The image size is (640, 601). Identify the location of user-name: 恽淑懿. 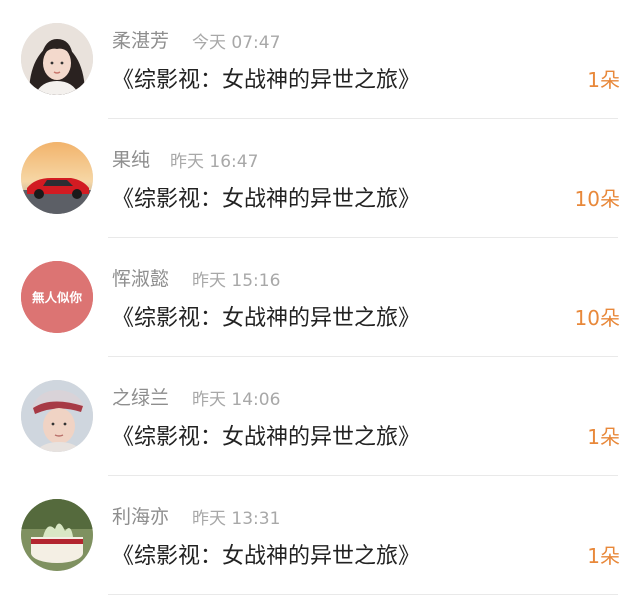
(140, 277).